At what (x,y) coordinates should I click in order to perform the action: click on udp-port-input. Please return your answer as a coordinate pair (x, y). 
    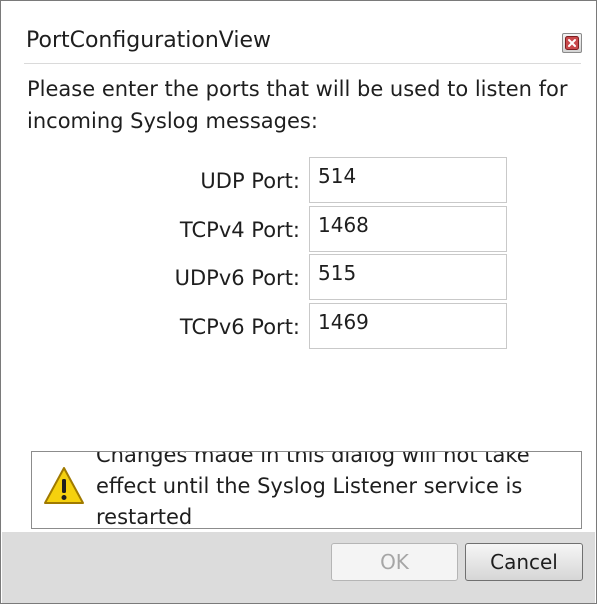
    Looking at the image, I should click on (408, 180).